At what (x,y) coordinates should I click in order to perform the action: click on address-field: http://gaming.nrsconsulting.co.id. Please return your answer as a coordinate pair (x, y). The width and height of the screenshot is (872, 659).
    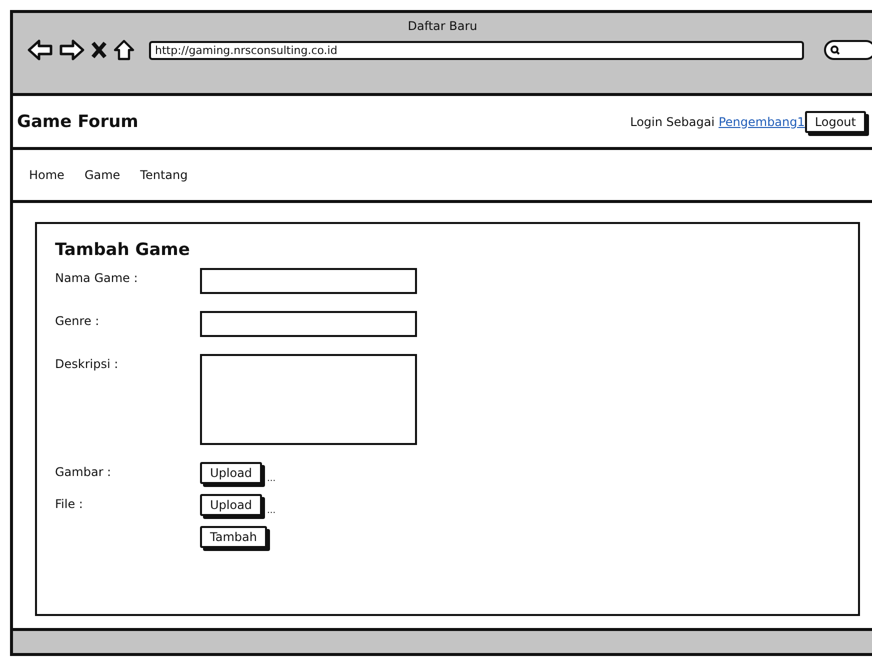
    Looking at the image, I should click on (476, 50).